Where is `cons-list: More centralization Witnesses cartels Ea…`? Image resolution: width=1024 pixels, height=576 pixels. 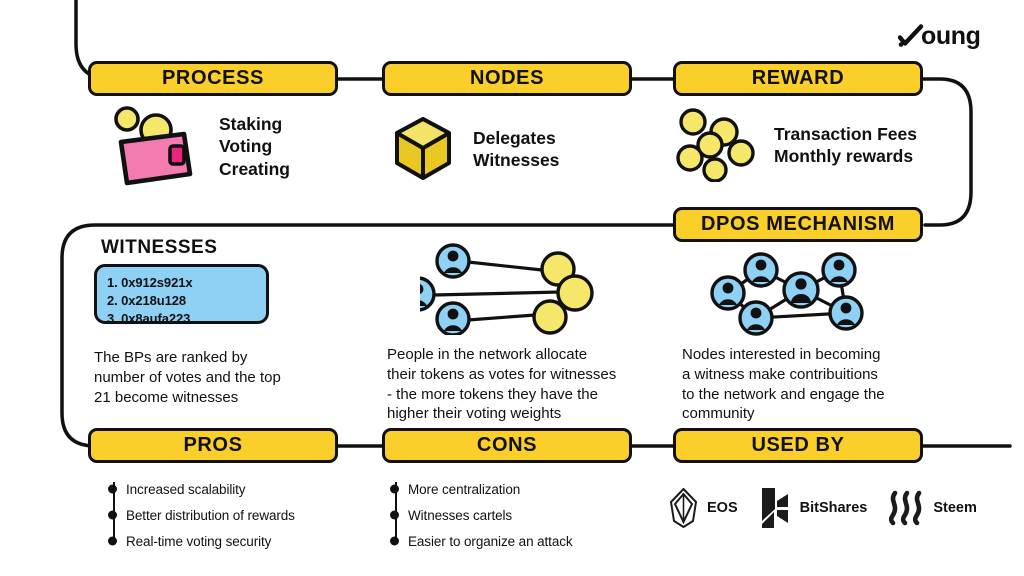 cons-list: More centralization Witnesses cartels Ea… is located at coordinates (479, 515).